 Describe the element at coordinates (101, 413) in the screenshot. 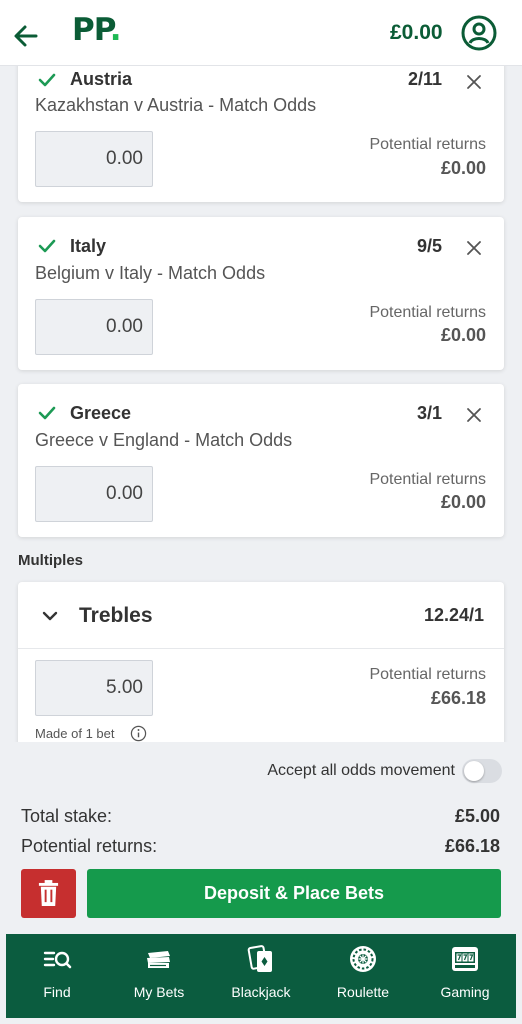

I see `selection-name: Greece` at that location.